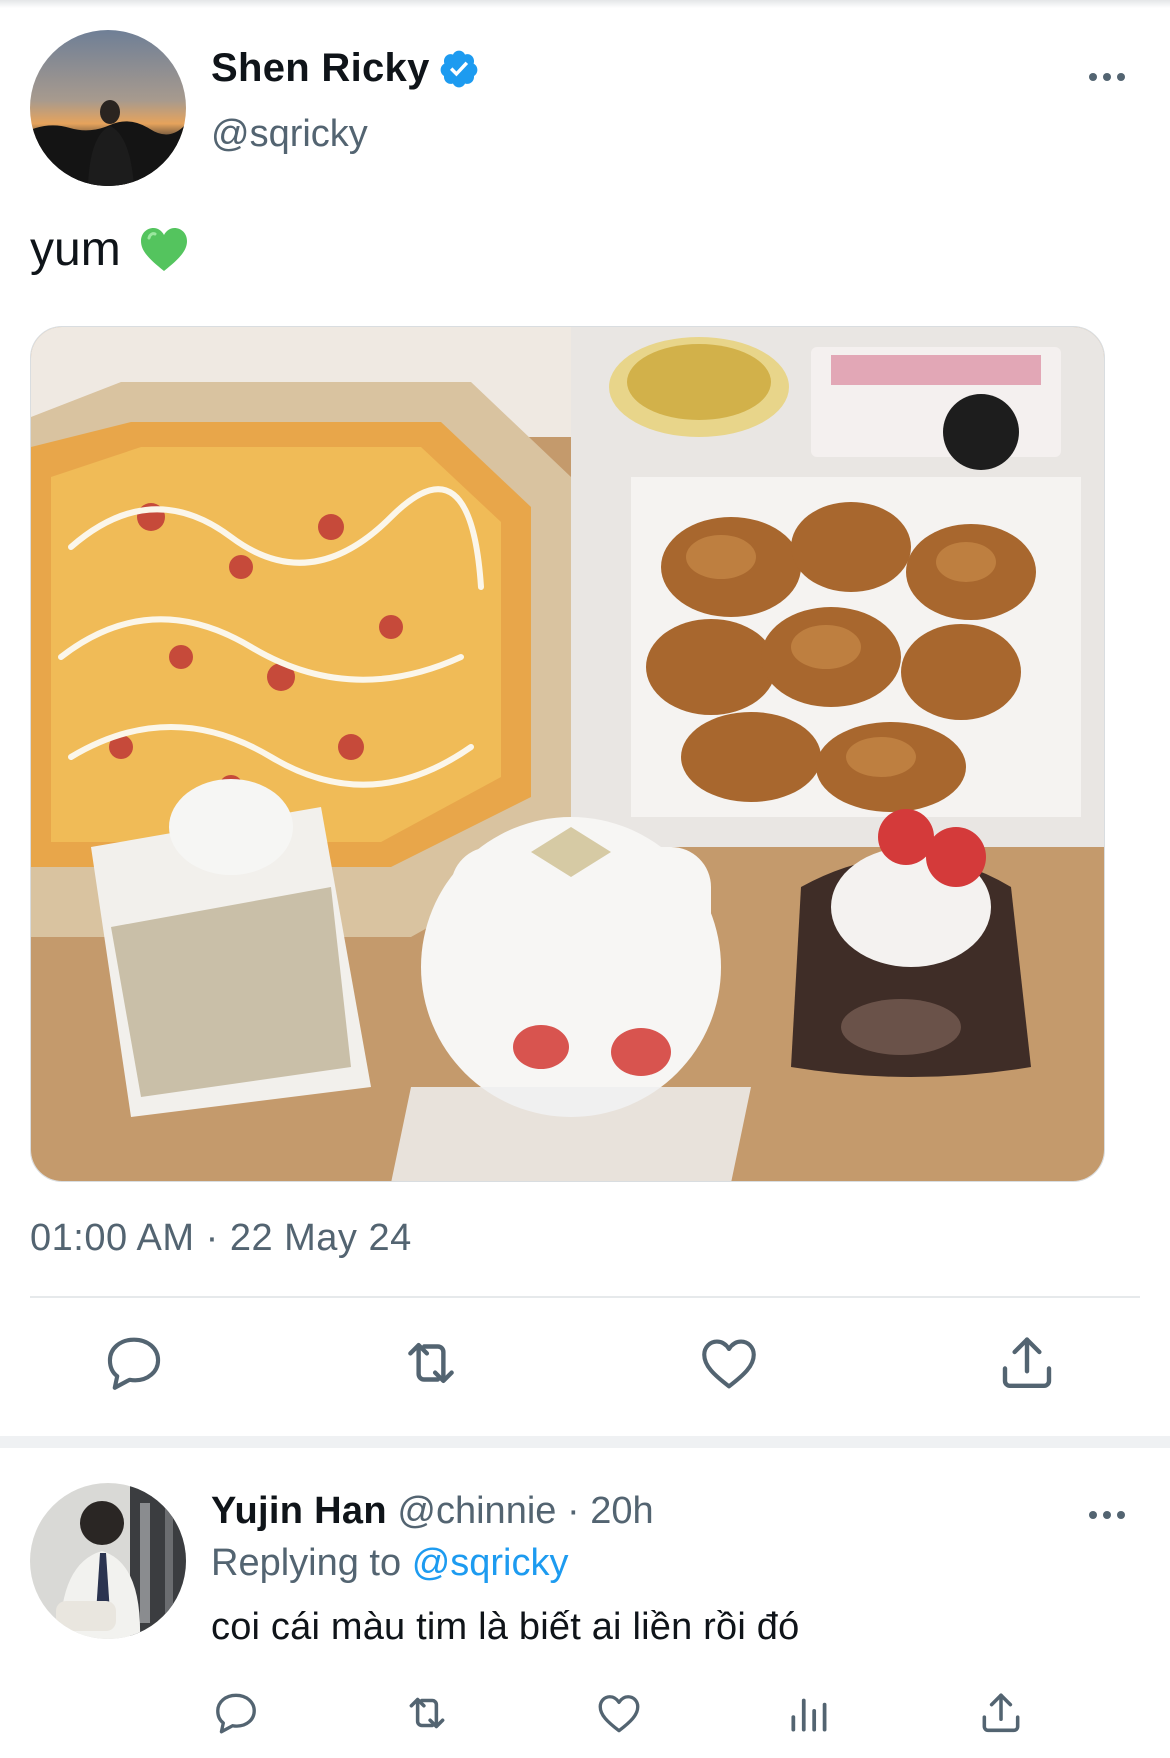  Describe the element at coordinates (289, 134) in the screenshot. I see `author-handle: @sqricky` at that location.